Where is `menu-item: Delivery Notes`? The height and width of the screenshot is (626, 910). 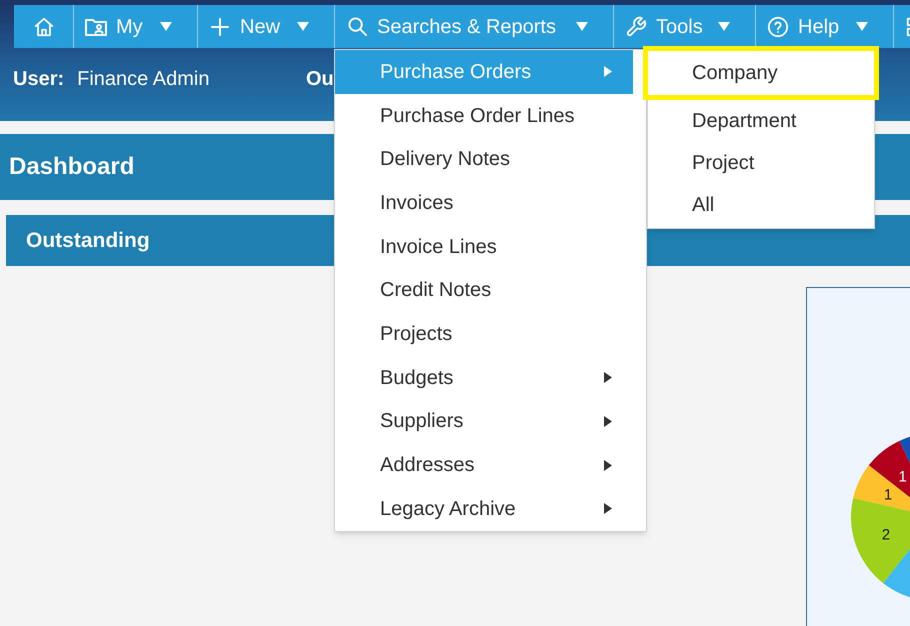 menu-item: Delivery Notes is located at coordinates (484, 159).